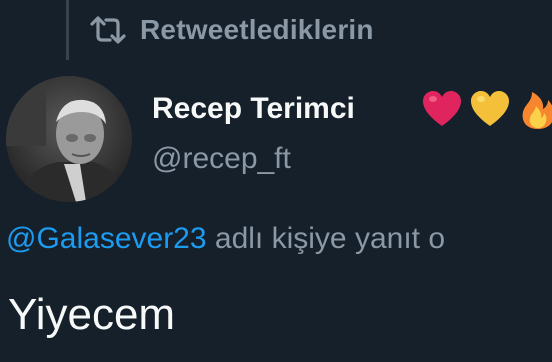 The height and width of the screenshot is (362, 552). I want to click on reply-mention-link: @Galasever23, so click(106, 238).